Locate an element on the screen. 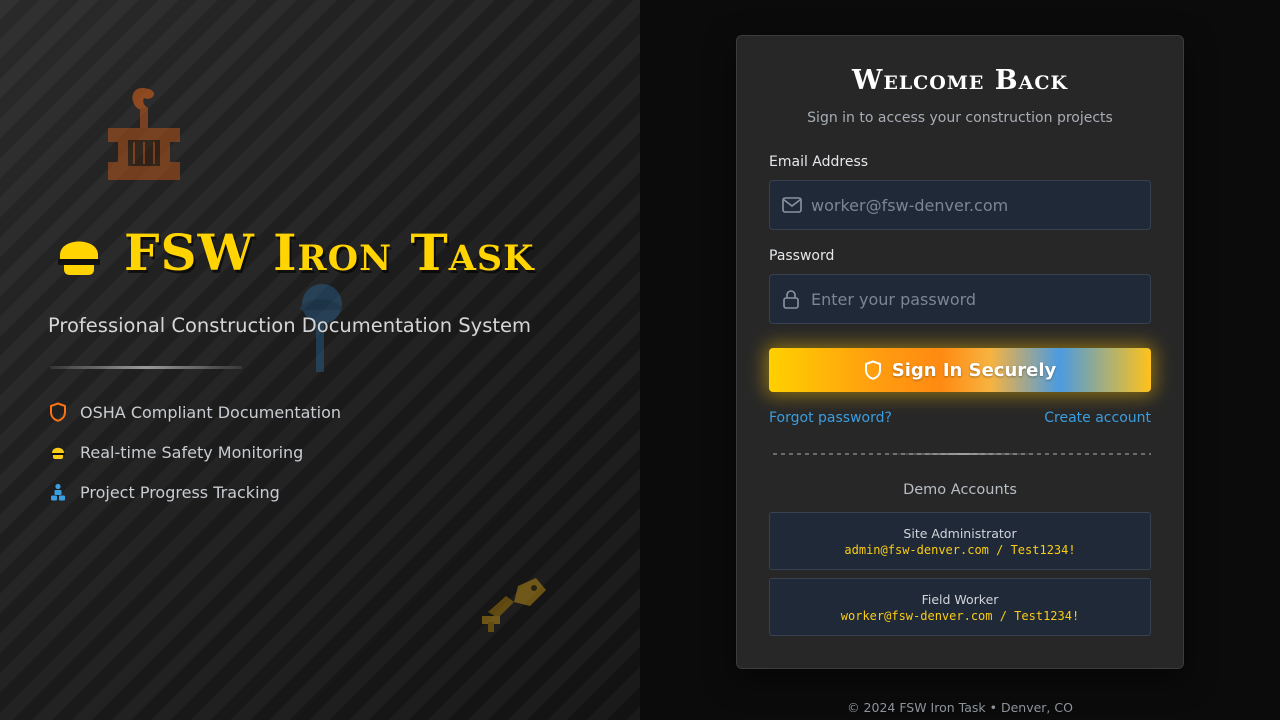  people-icon is located at coordinates (58, 492).